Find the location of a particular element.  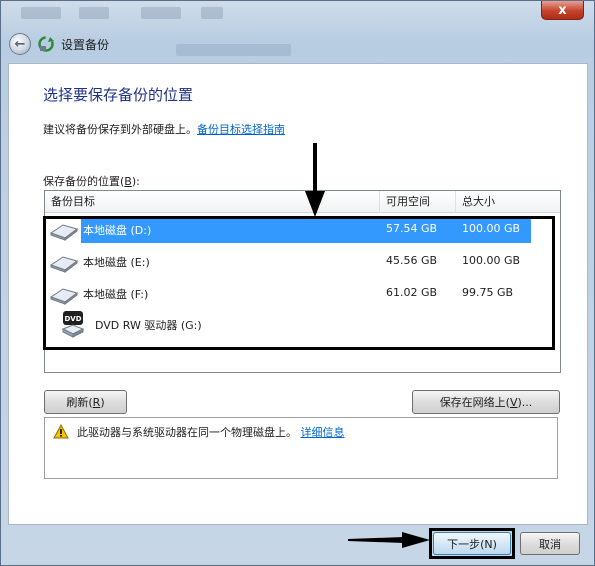

nav-title: 设置备份 is located at coordinates (85, 44).